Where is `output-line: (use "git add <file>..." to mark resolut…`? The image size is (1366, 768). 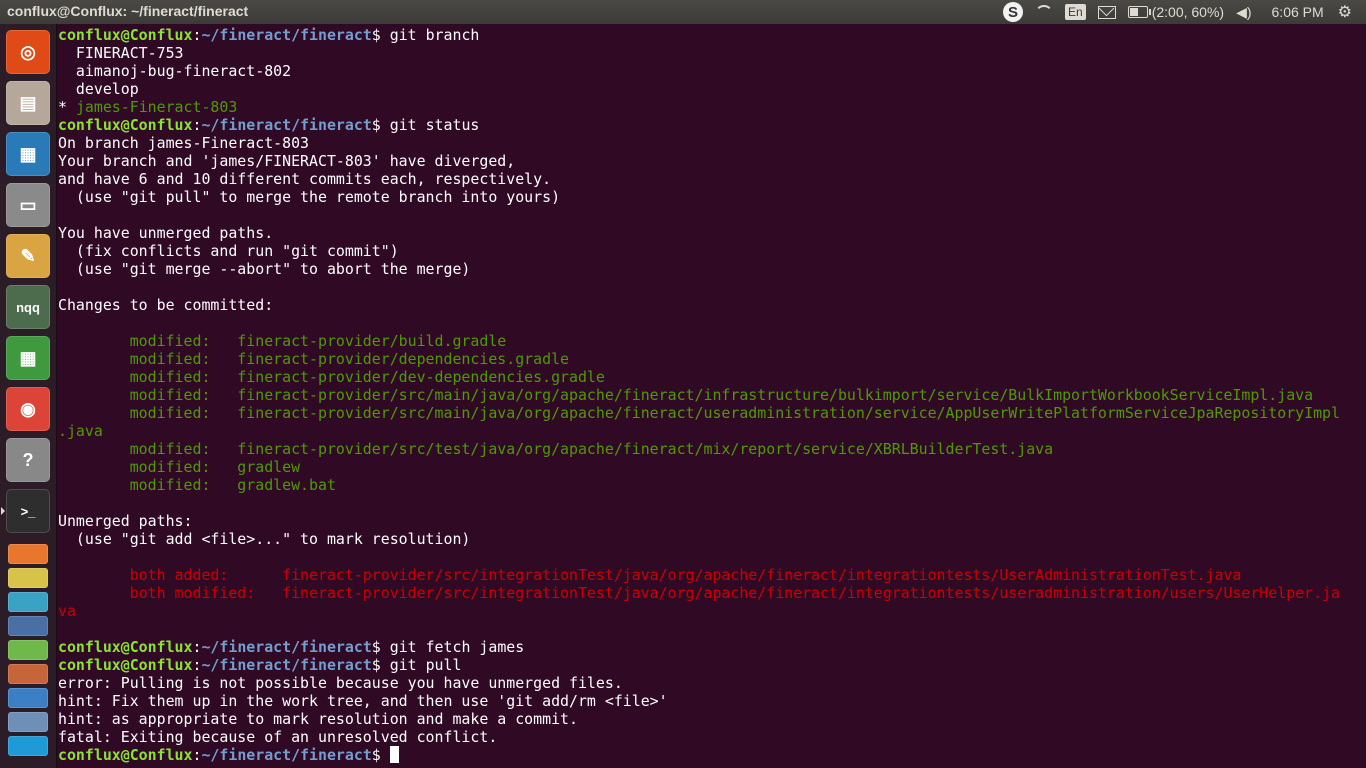
output-line: (use "git add <file>..." to mark resolut… is located at coordinates (708, 539).